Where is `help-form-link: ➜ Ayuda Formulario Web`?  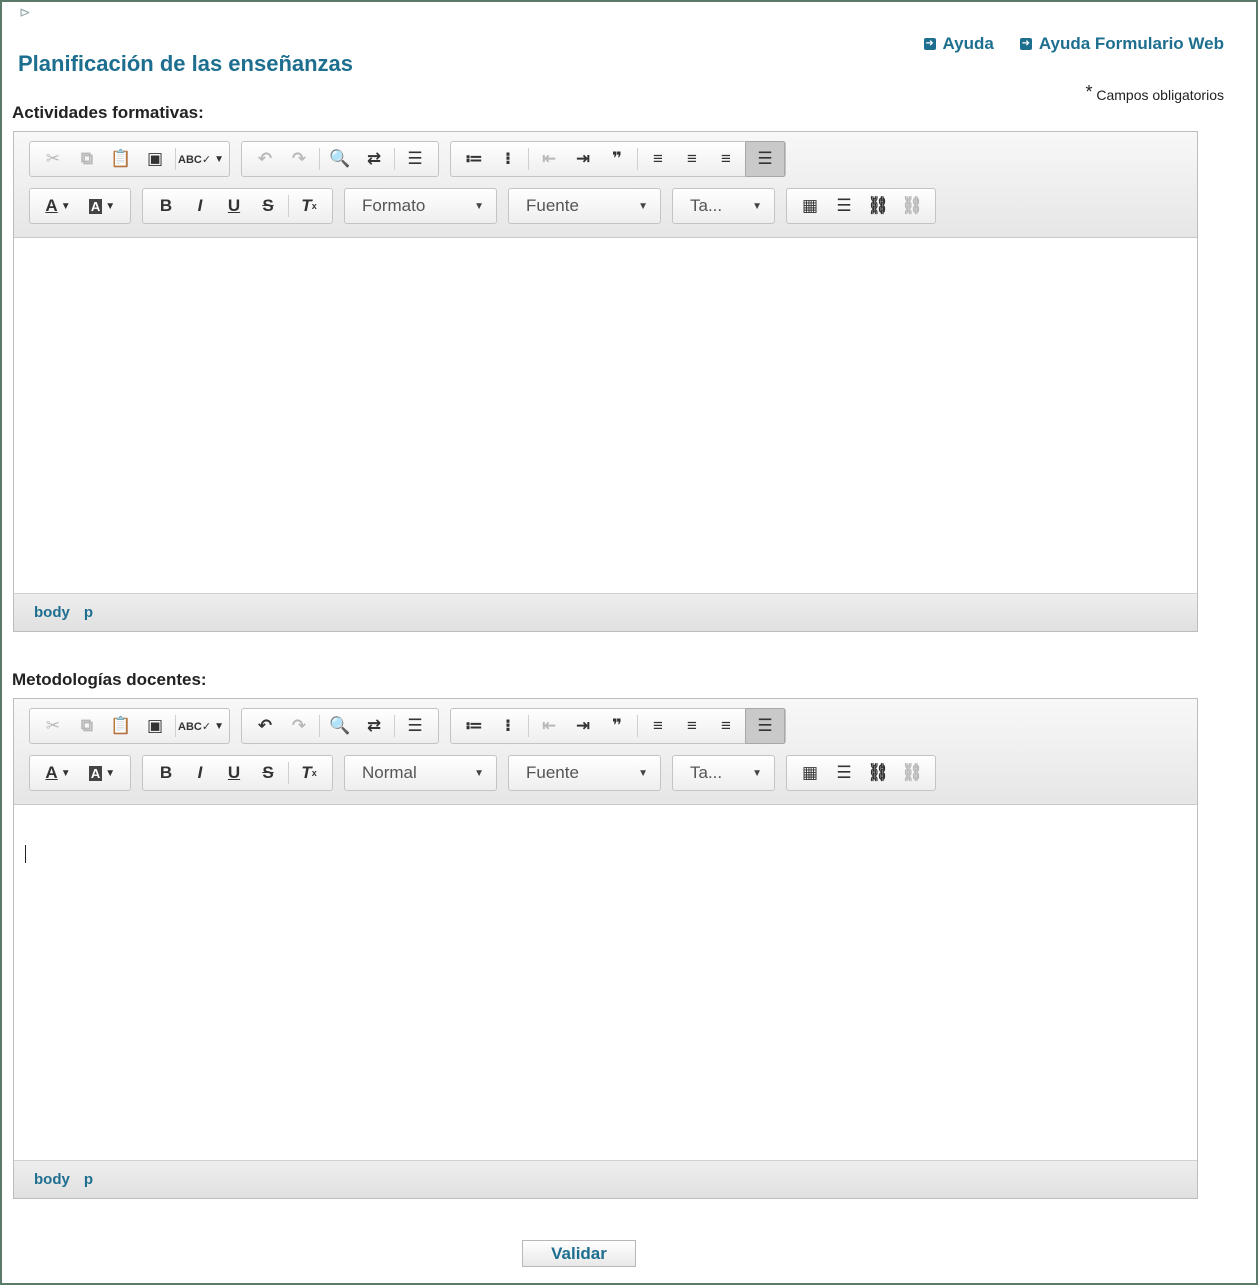 help-form-link: ➜ Ayuda Formulario Web is located at coordinates (1121, 44).